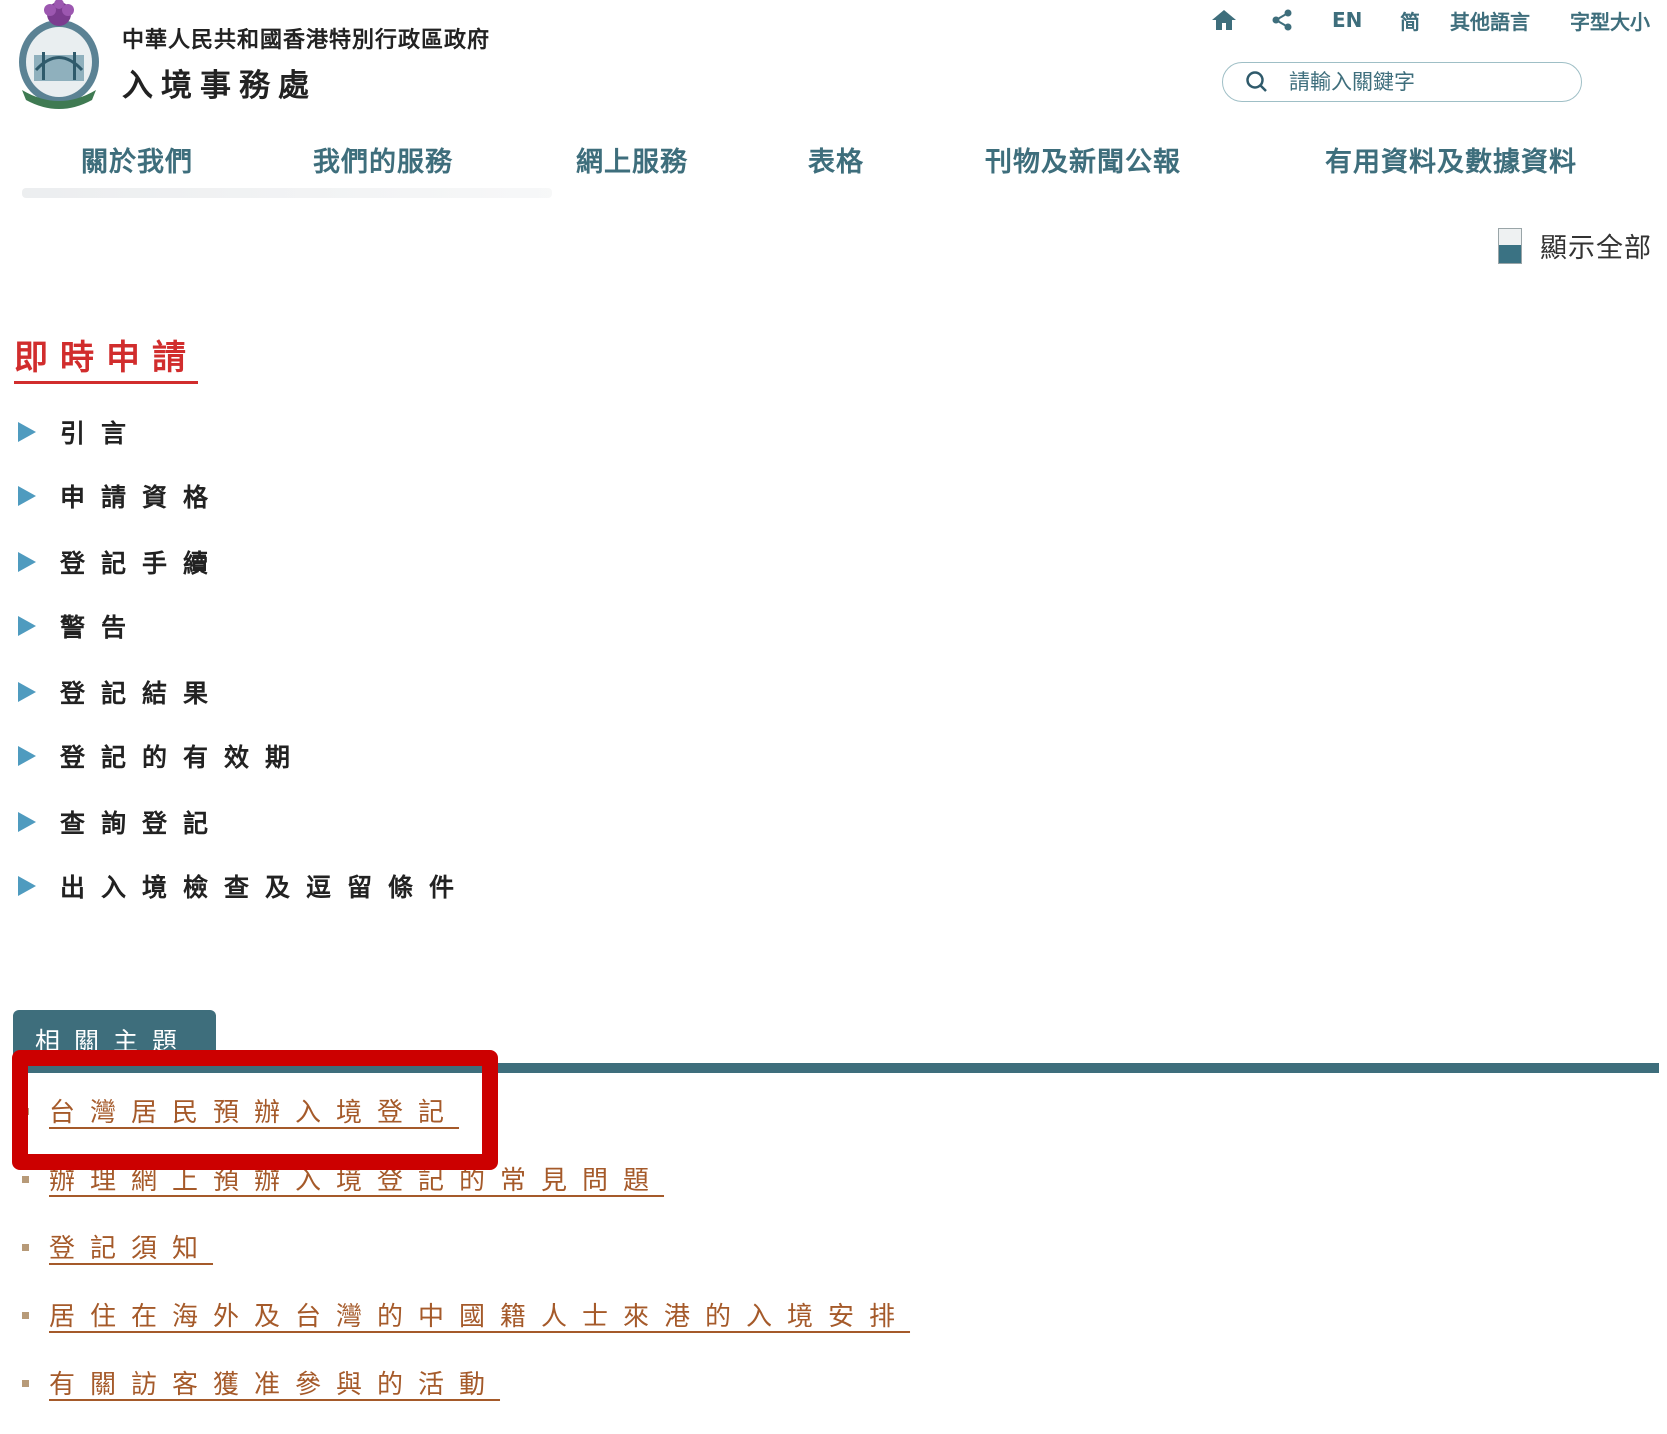 This screenshot has width=1667, height=1434. I want to click on accordion-label: 出入境檢查及逗留條件, so click(265, 887).